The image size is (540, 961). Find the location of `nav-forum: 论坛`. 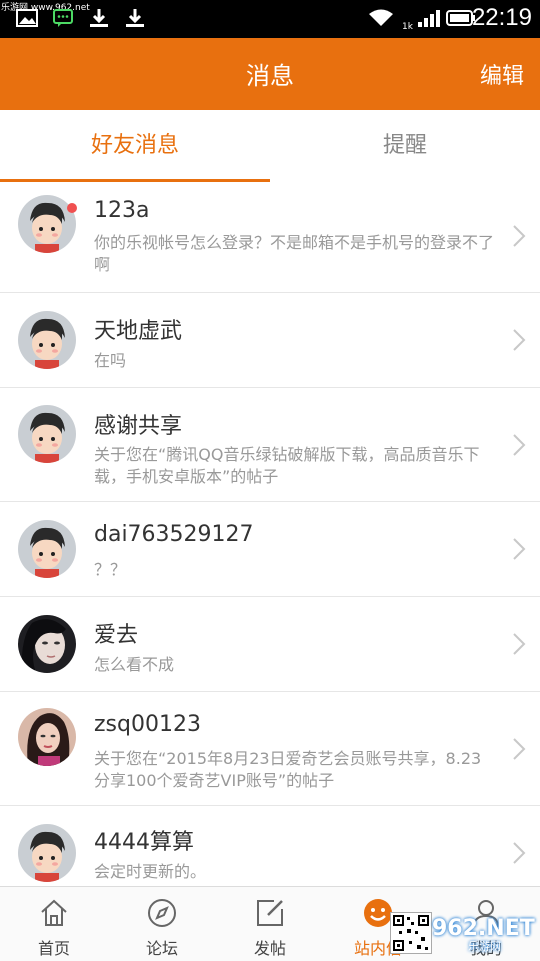

nav-forum: 论坛 is located at coordinates (162, 924).